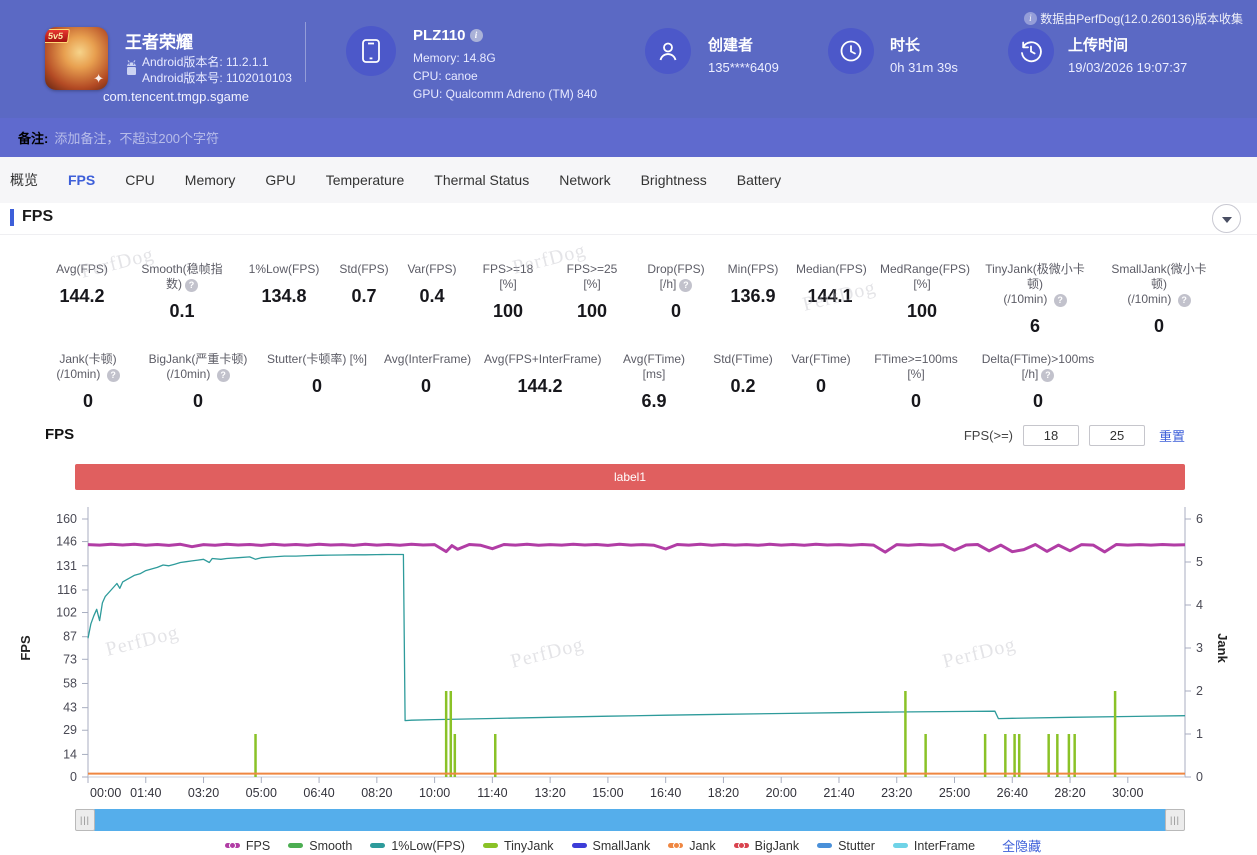  Describe the element at coordinates (66, 542) in the screenshot. I see `y-left-tick-label: 146` at that location.